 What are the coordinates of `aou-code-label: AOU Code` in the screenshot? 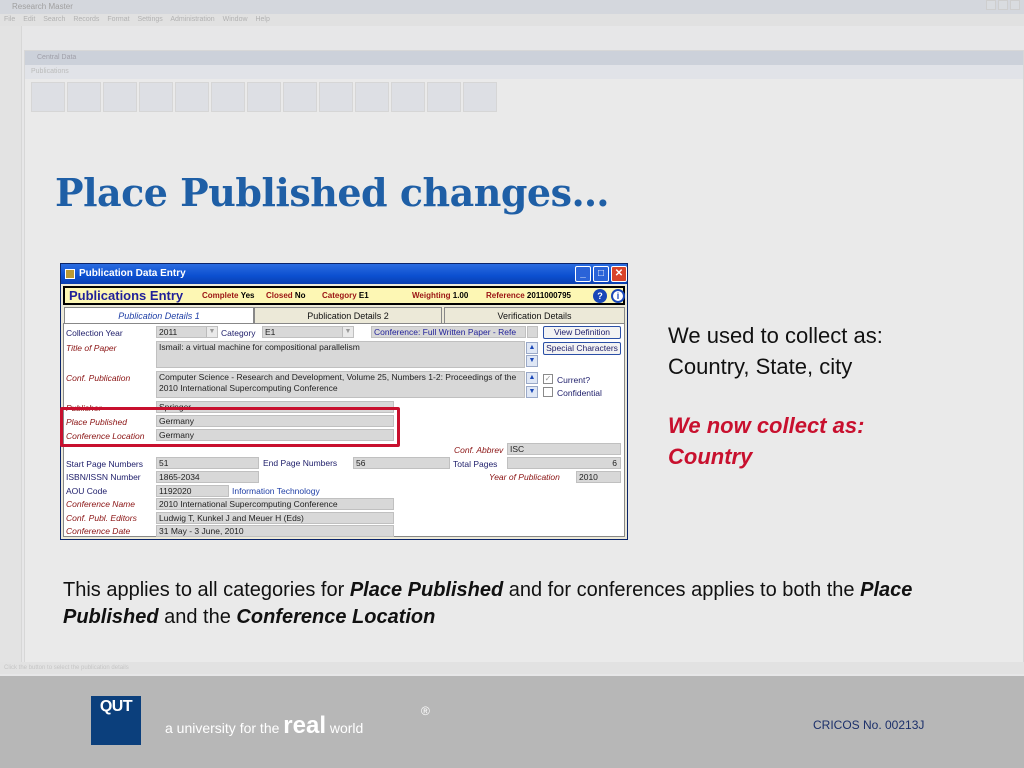 It's located at (87, 491).